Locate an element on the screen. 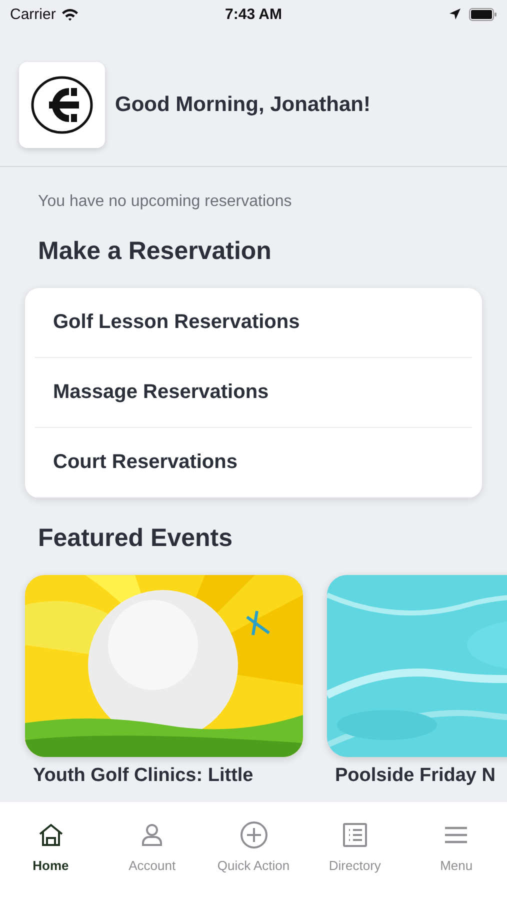 The image size is (507, 900). section-heading: Make a Reservation is located at coordinates (154, 251).